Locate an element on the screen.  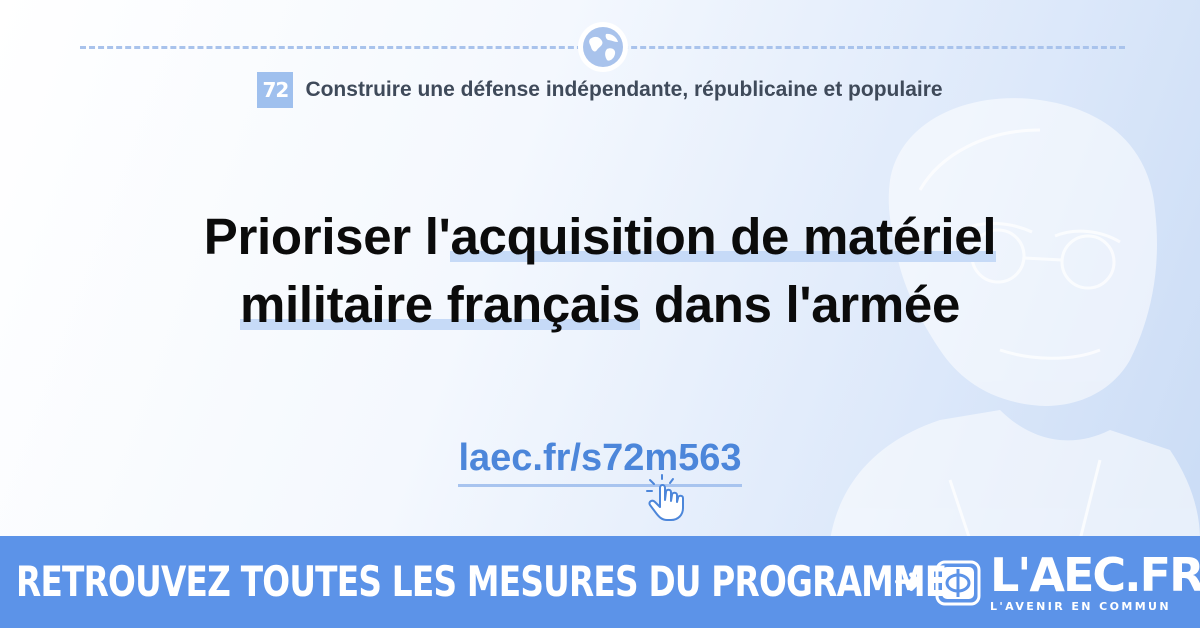
chapter-number-badge: 72 is located at coordinates (275, 90).